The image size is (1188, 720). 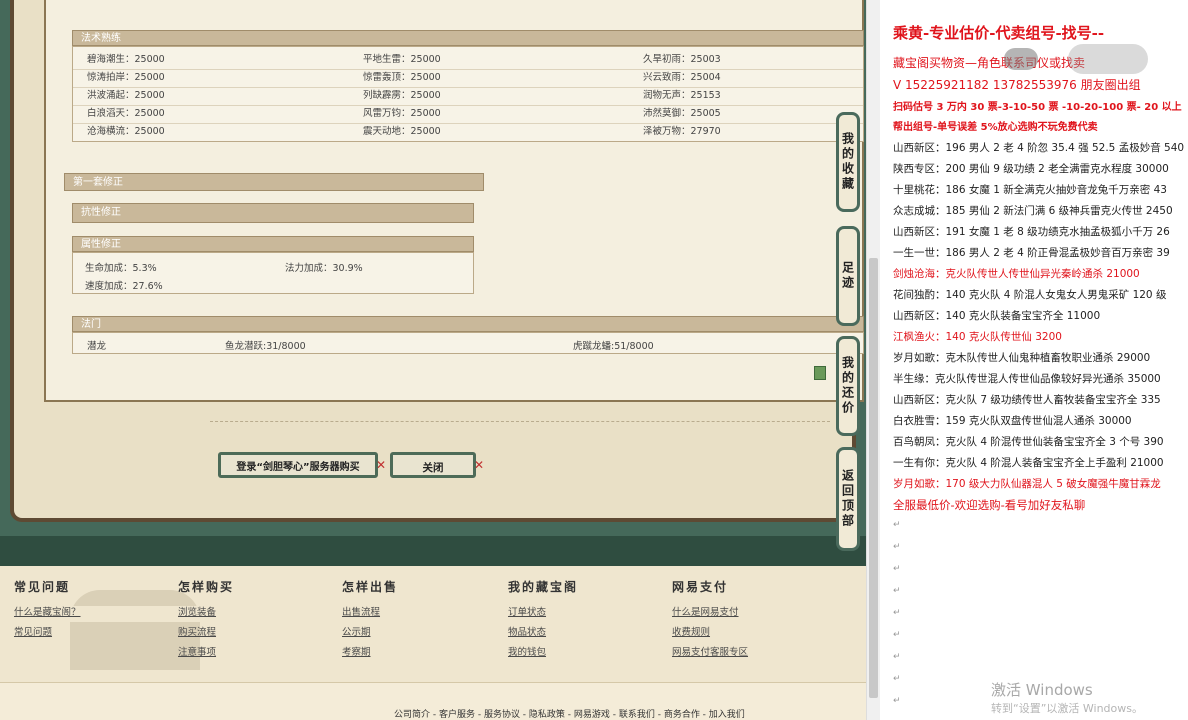 I want to click on fashu-row: 洪波涌起：25000 列缺霹雳：25000 润物无声：25153, so click(x=468, y=96).